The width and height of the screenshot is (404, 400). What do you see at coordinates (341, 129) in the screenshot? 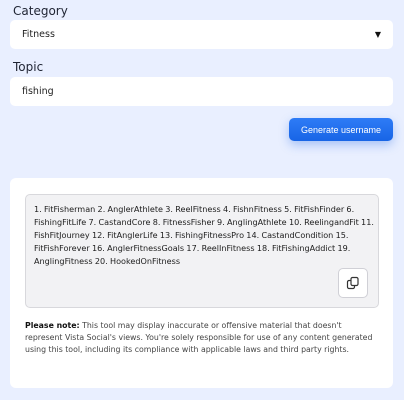
I see `generate-username-button: Generate username` at bounding box center [341, 129].